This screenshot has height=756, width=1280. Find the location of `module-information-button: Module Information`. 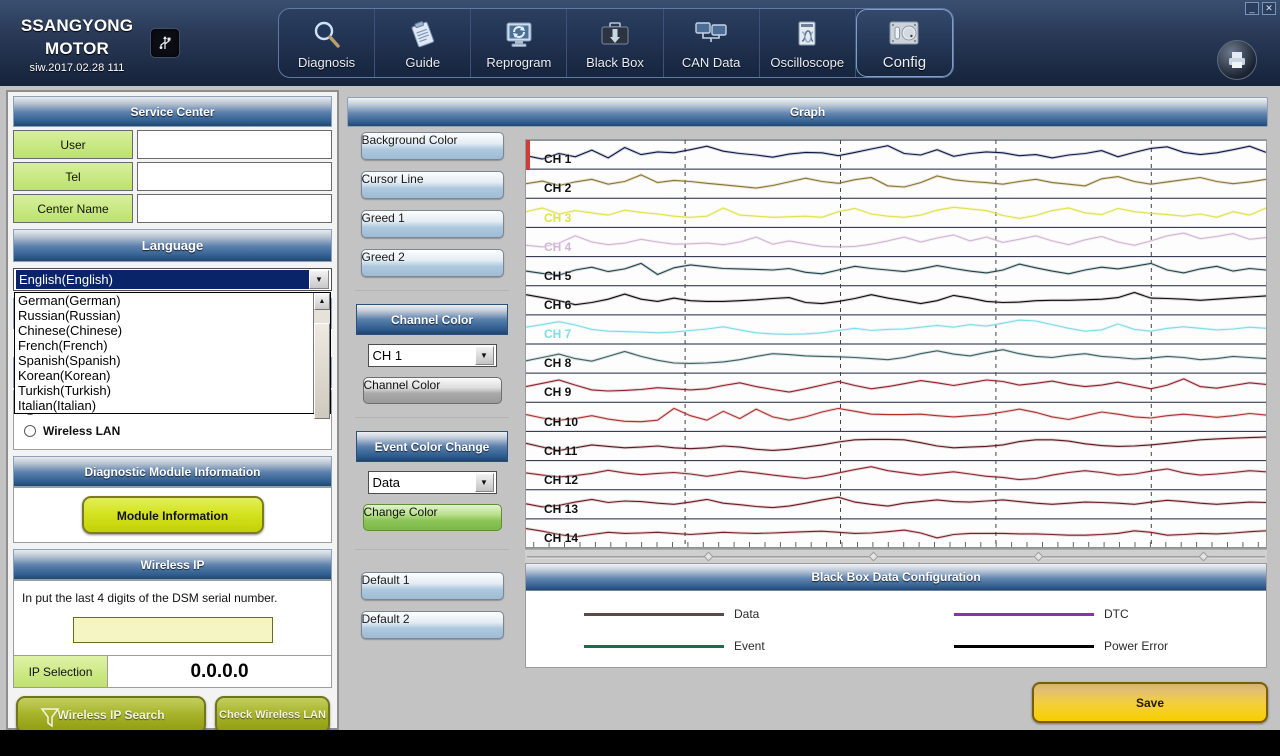

module-information-button: Module Information is located at coordinates (172, 515).